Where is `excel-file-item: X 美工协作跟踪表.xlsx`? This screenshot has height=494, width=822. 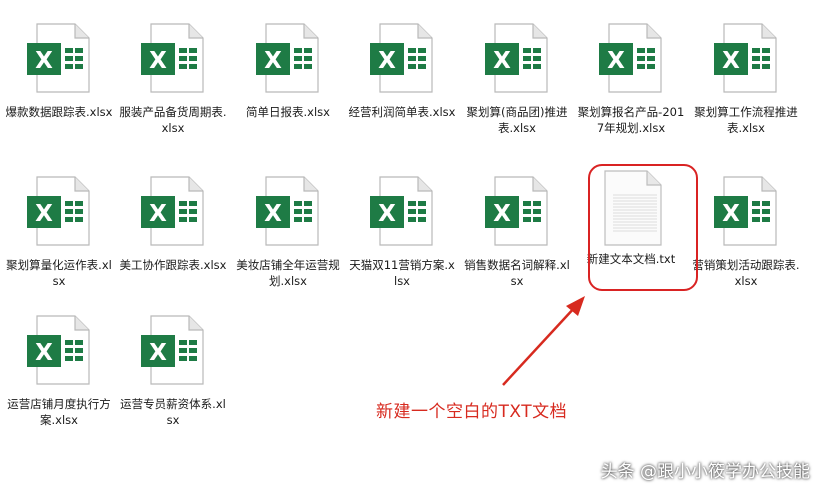 excel-file-item: X 美工协作跟踪表.xlsx is located at coordinates (173, 228).